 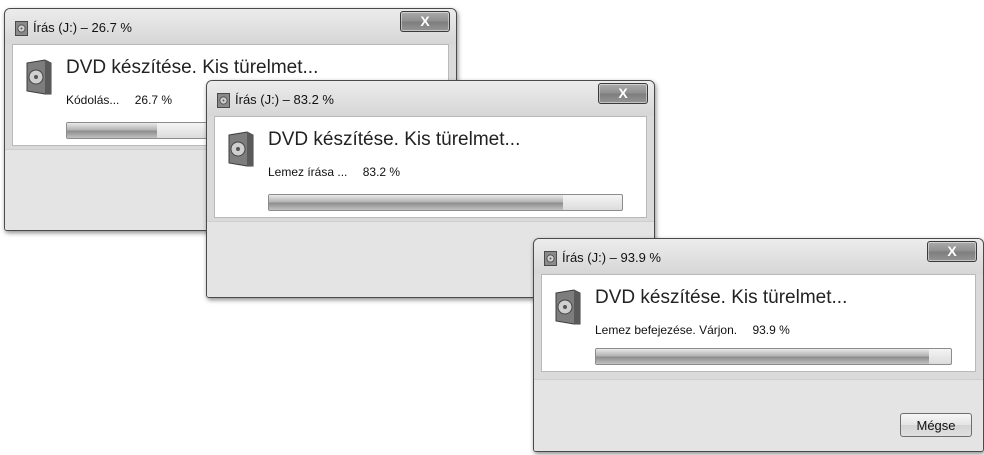 What do you see at coordinates (230, 26) in the screenshot?
I see `title-bar: Írás (J:) – 26.7 % X` at bounding box center [230, 26].